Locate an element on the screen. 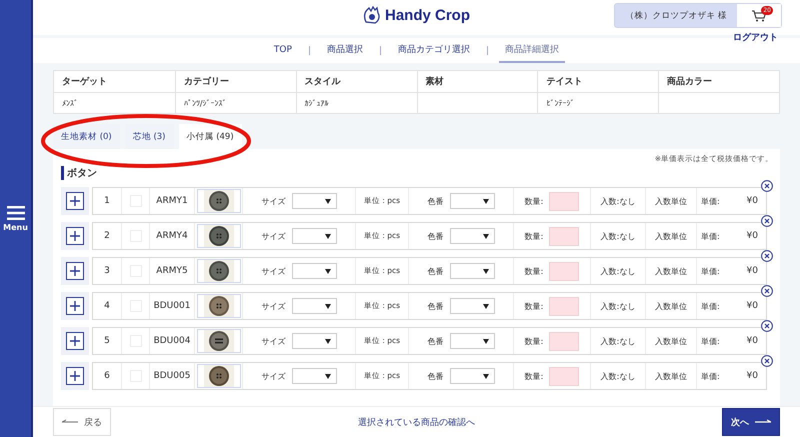 Image resolution: width=800 pixels, height=437 pixels. table-header: スタイル is located at coordinates (322, 82).